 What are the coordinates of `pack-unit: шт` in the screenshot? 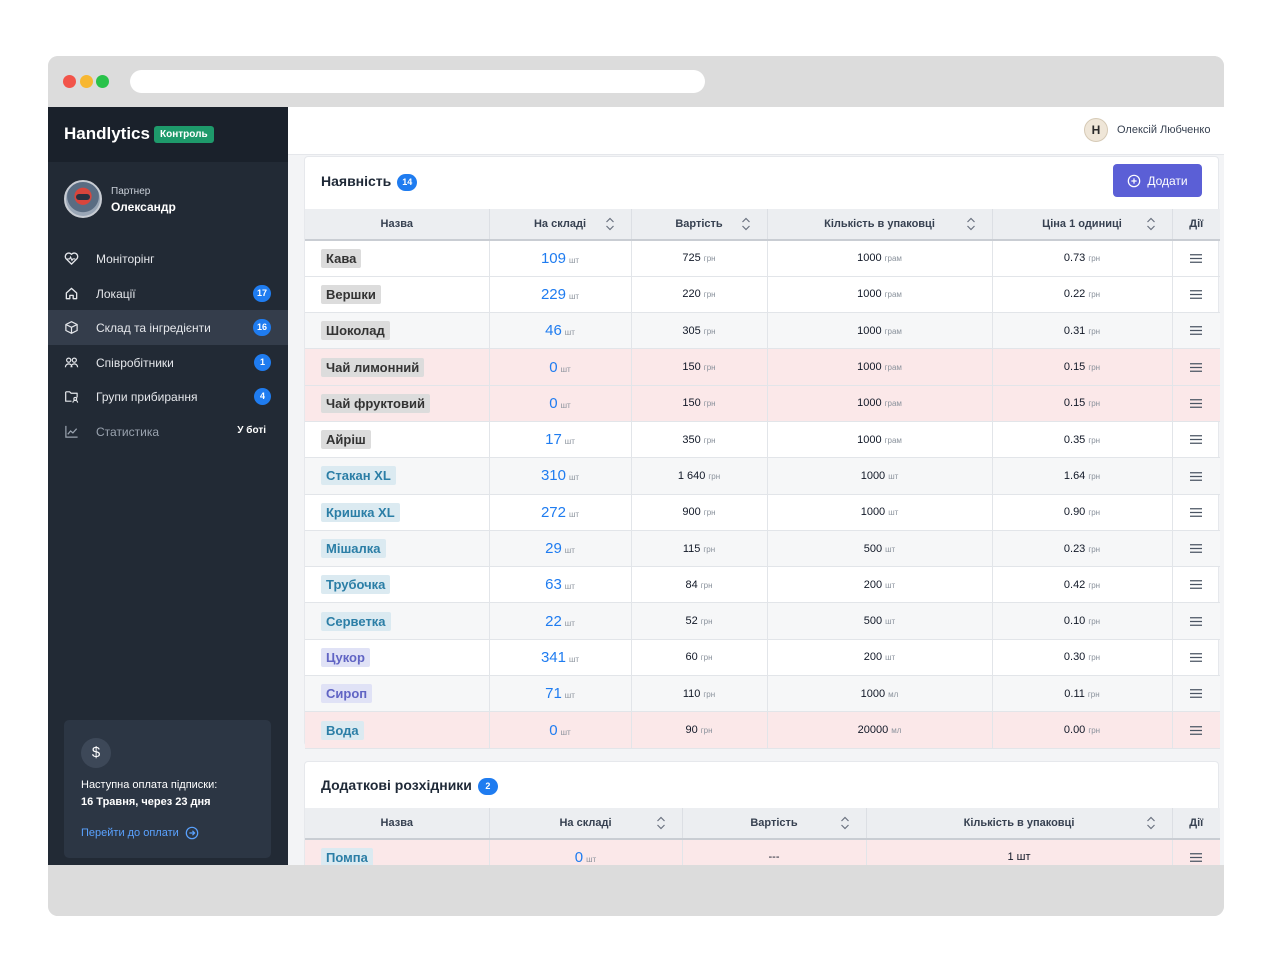 It's located at (890, 658).